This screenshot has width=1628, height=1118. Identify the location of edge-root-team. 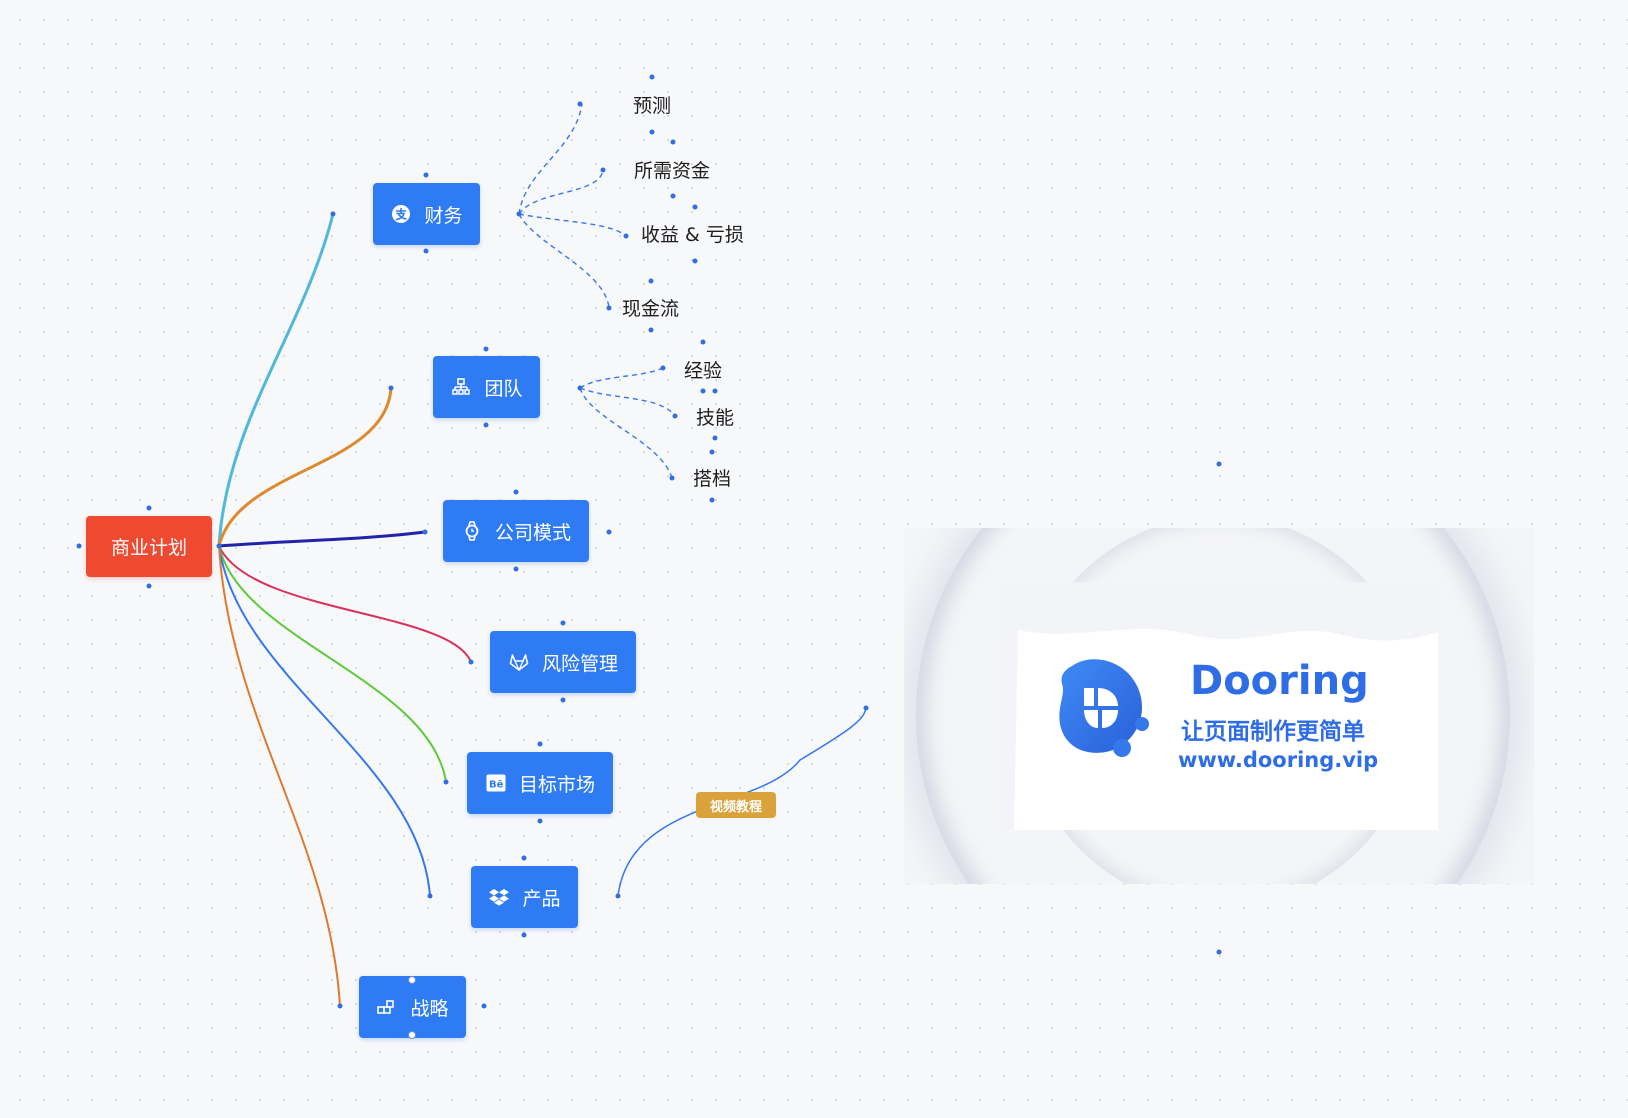
(305, 467).